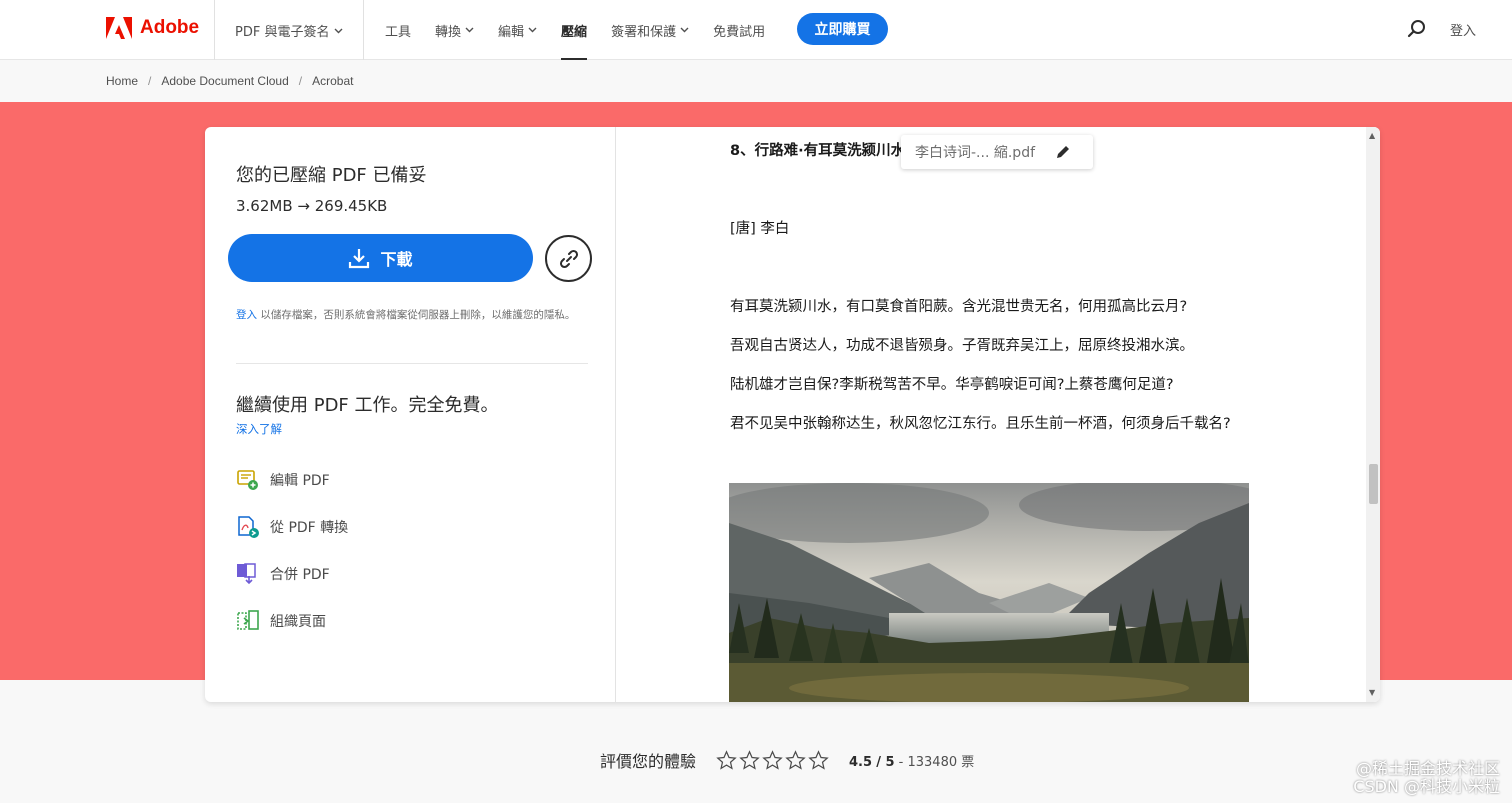 The image size is (1512, 803). I want to click on breadcrumb: Home / Adobe Document Cloud / Acrobat, so click(229, 81).